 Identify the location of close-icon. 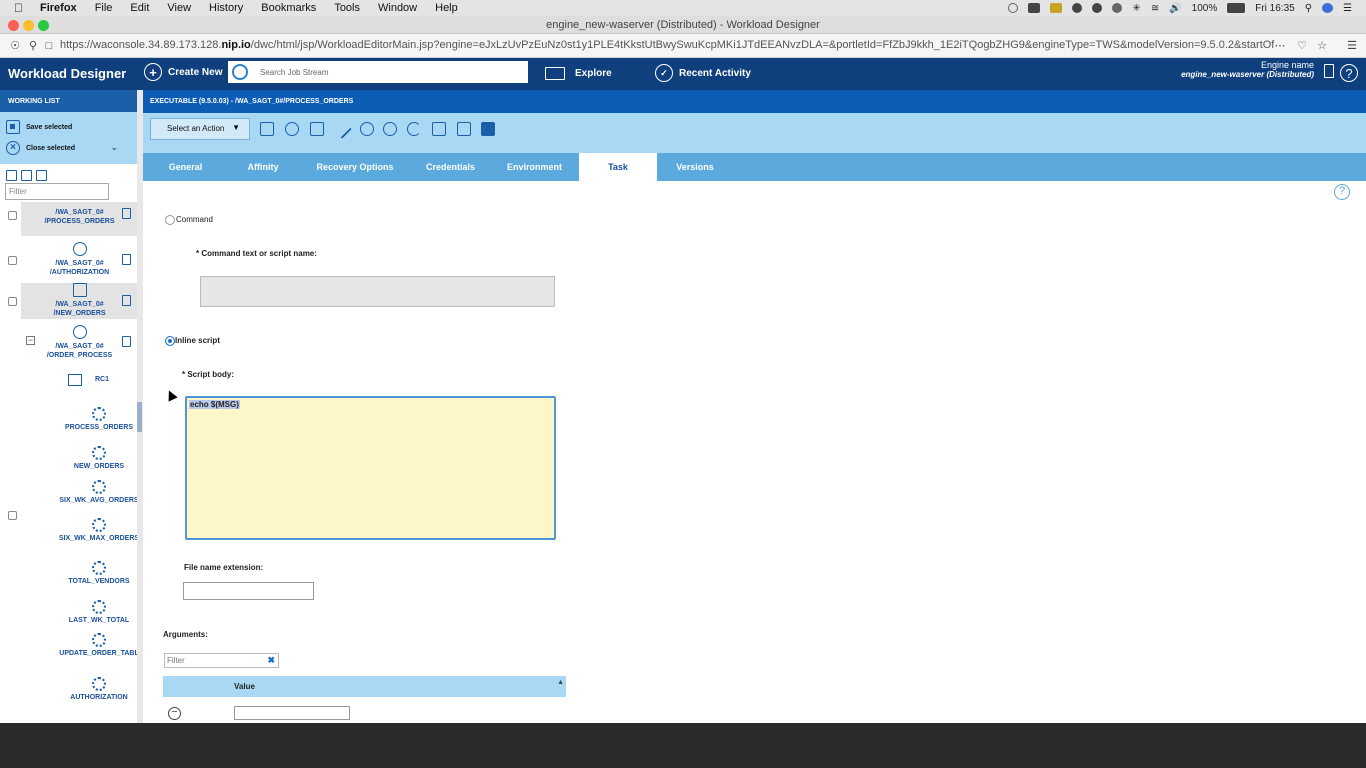
(292, 129).